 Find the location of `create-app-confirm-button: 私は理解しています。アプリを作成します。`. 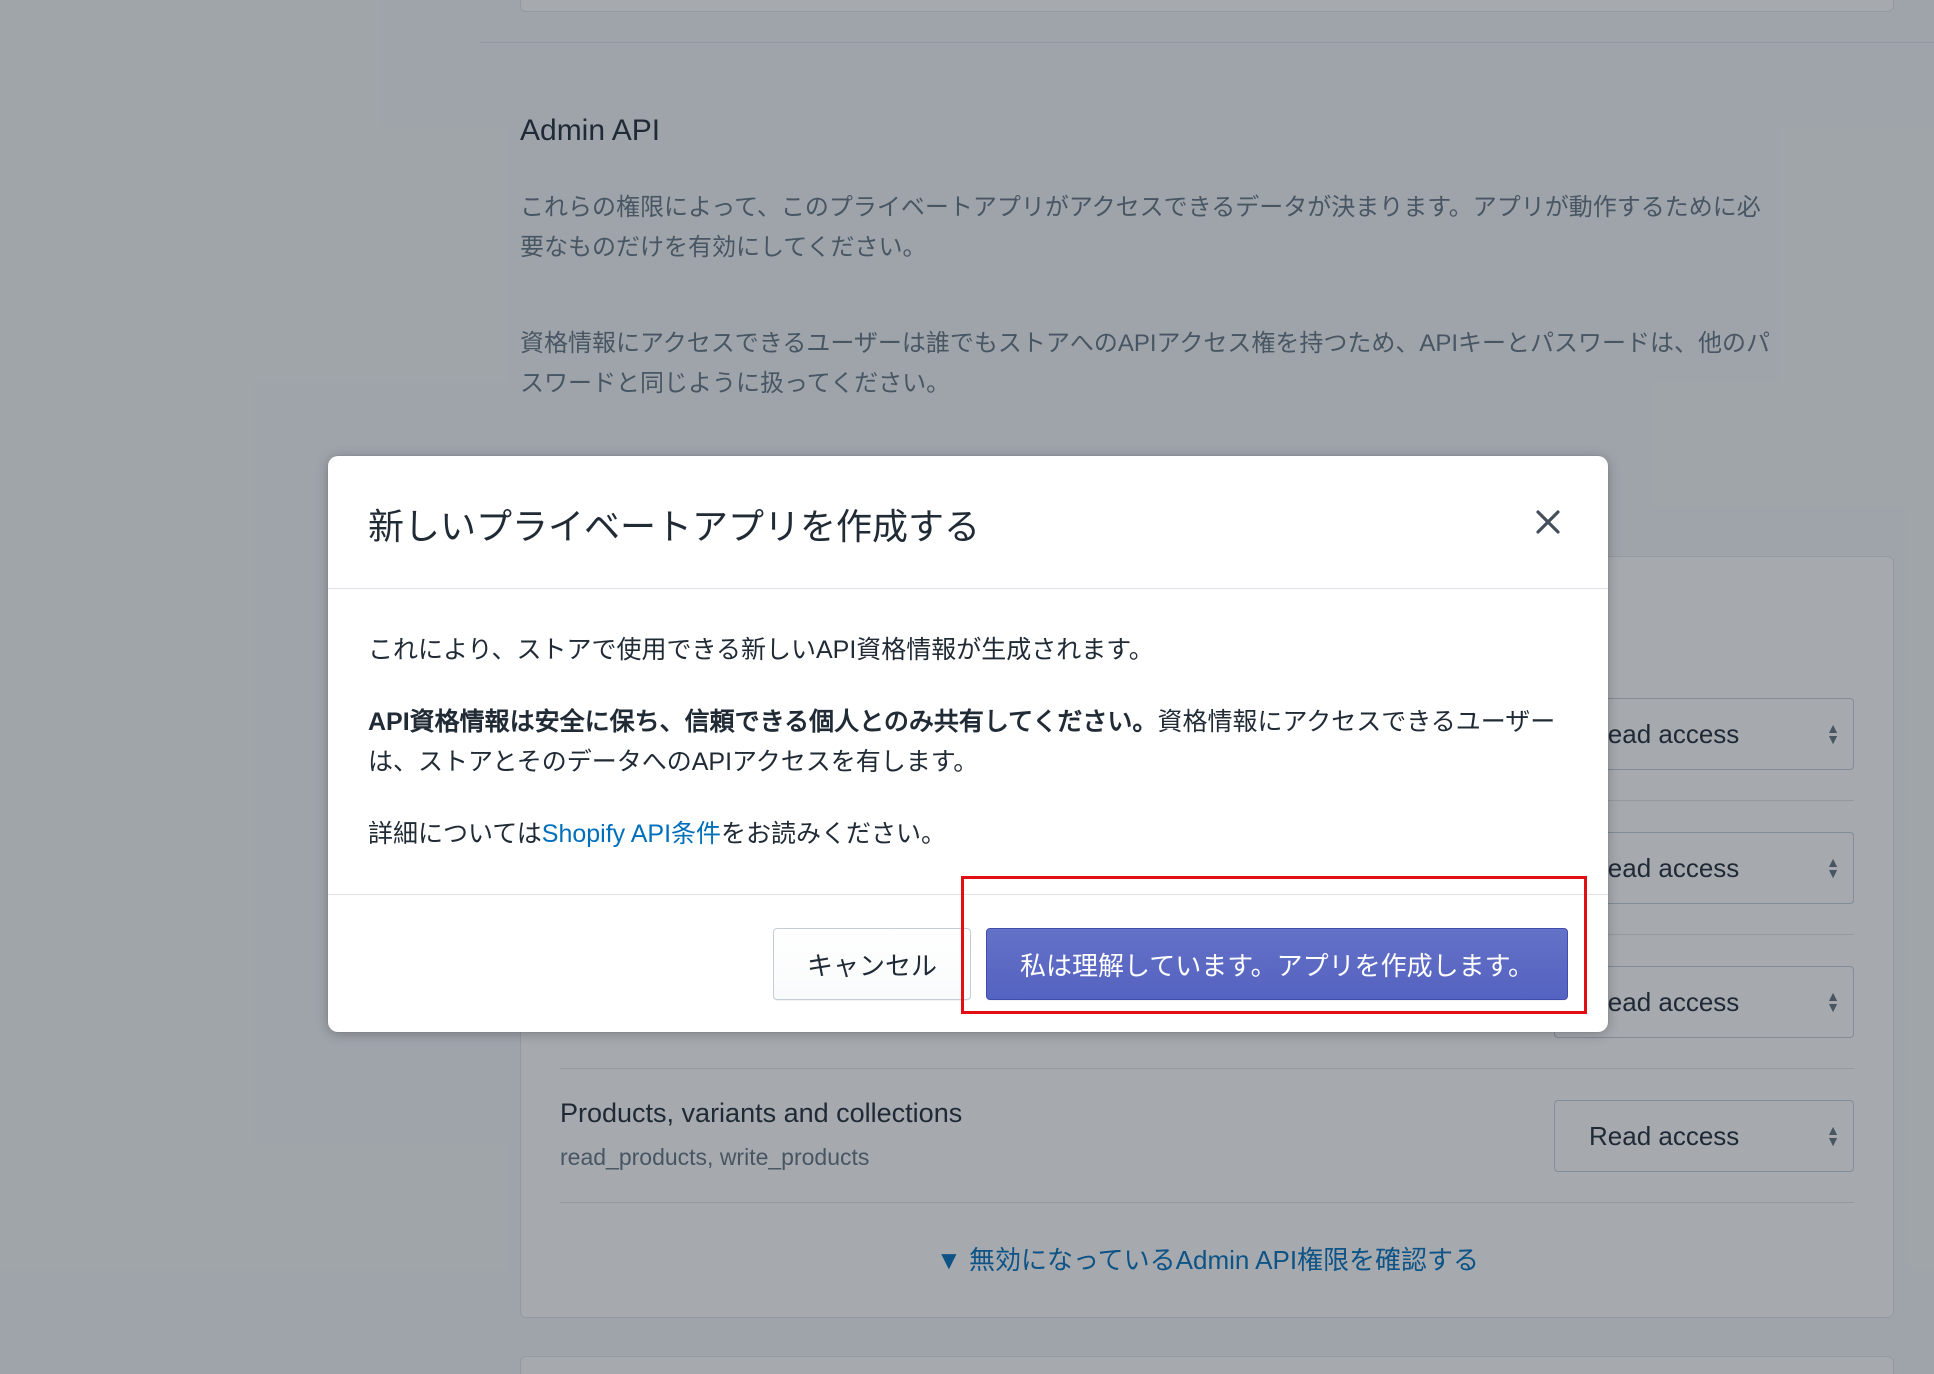

create-app-confirm-button: 私は理解しています。アプリを作成します。 is located at coordinates (1277, 964).